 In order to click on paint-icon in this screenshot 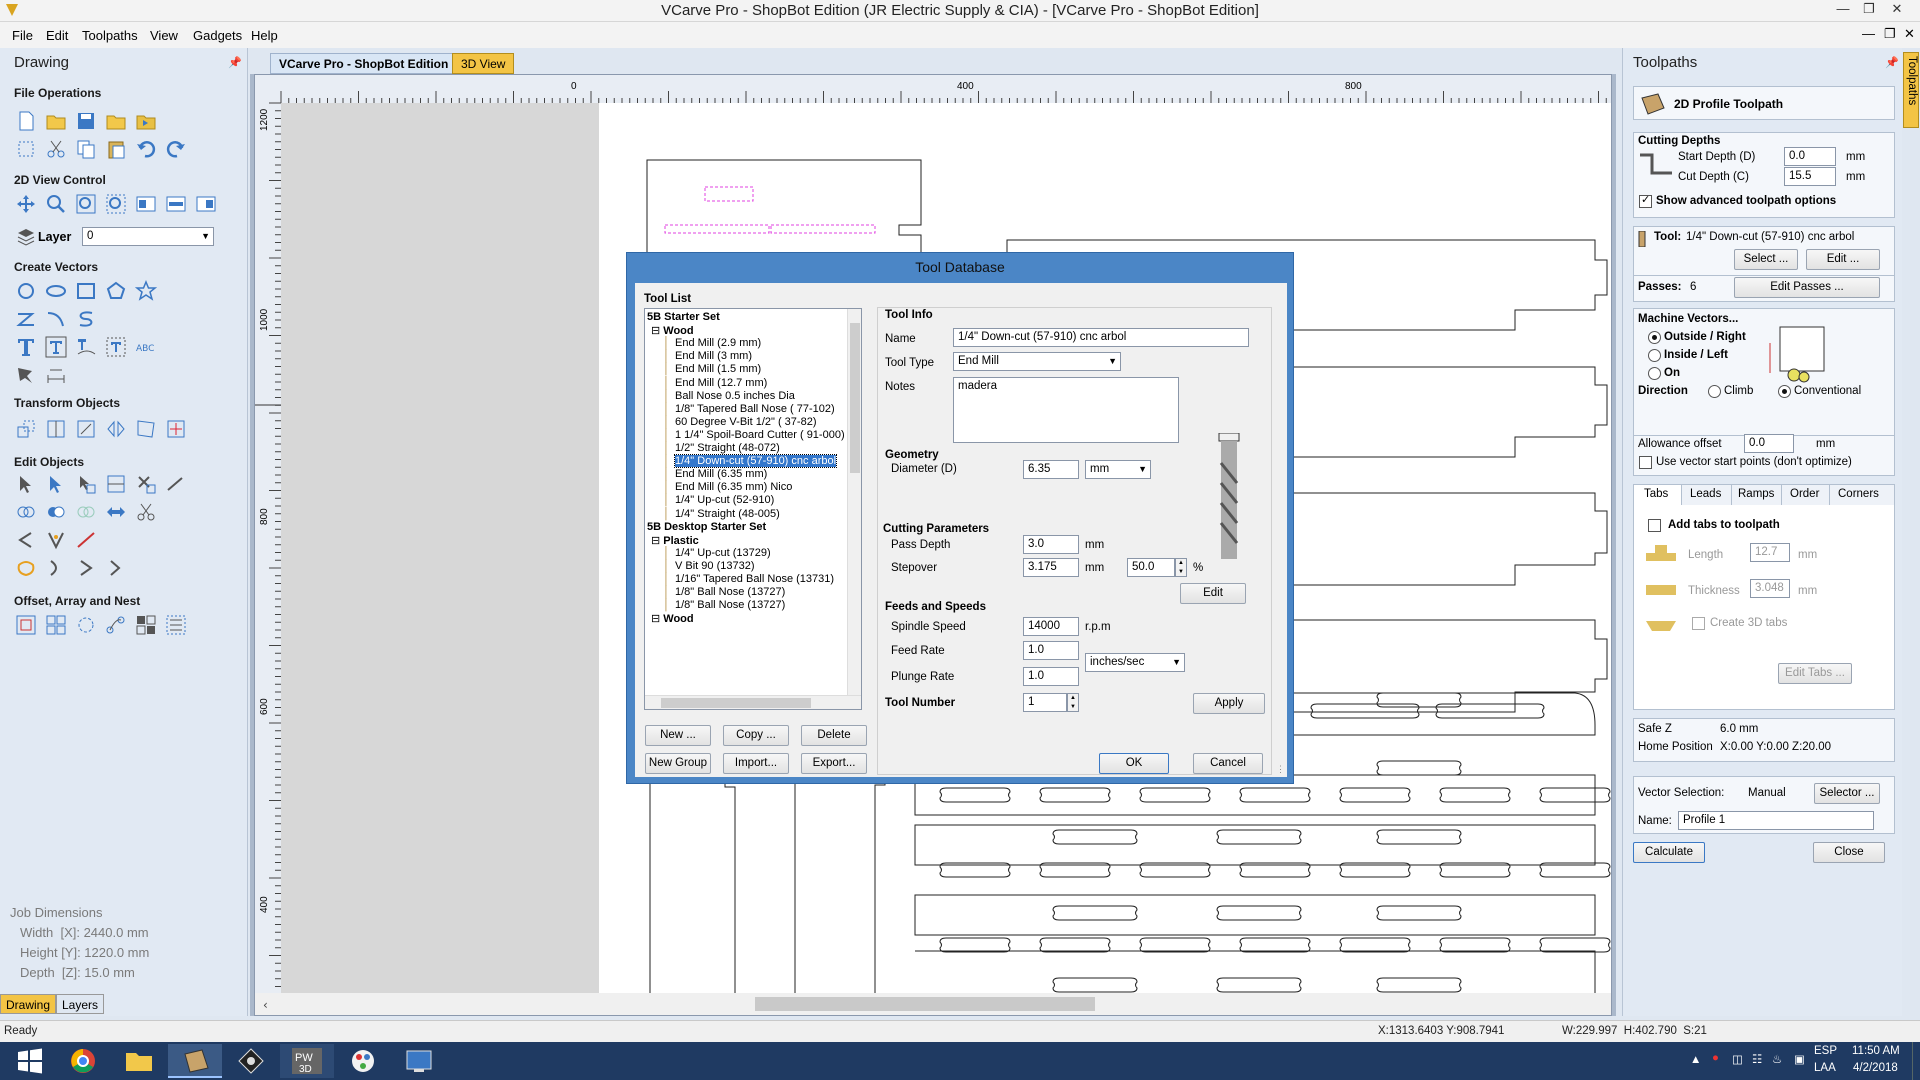, I will do `click(363, 1061)`.